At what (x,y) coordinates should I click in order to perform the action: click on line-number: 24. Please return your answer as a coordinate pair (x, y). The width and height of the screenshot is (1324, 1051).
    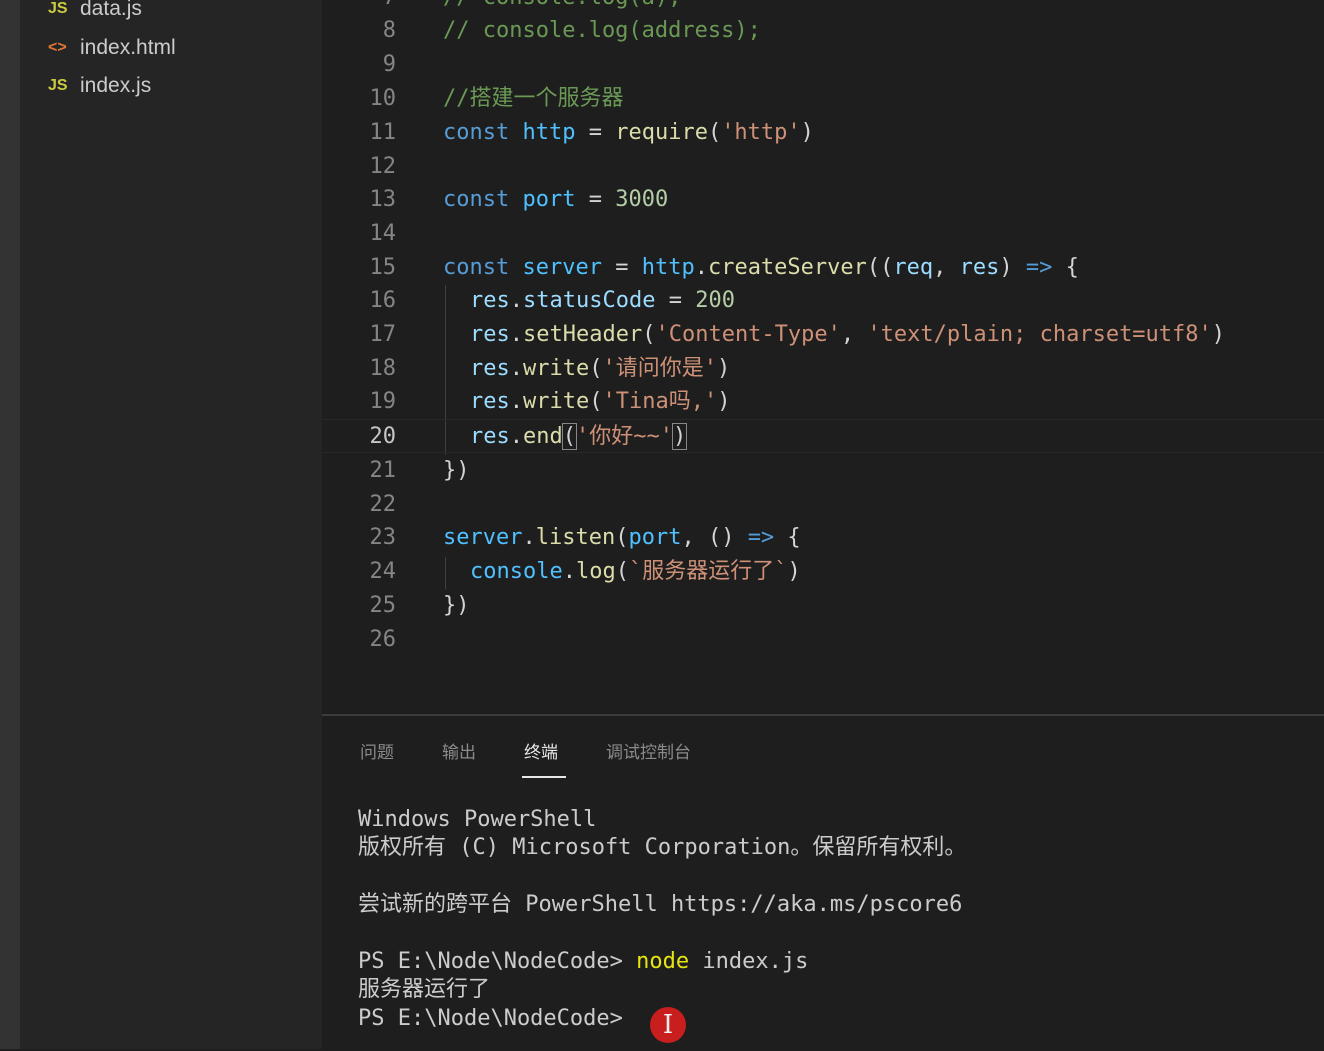
    Looking at the image, I should click on (383, 571).